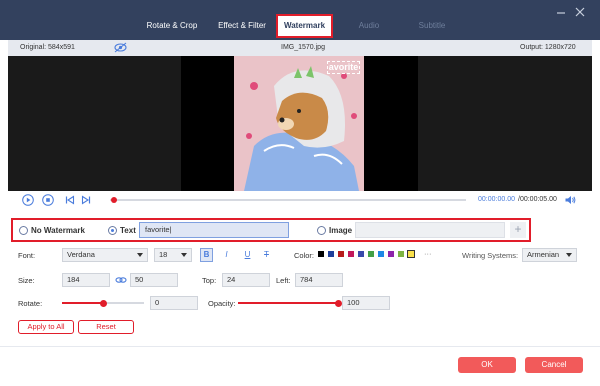 The height and width of the screenshot is (386, 600). What do you see at coordinates (172, 26) in the screenshot?
I see `tab-rotate-crop: Rotate & Crop` at bounding box center [172, 26].